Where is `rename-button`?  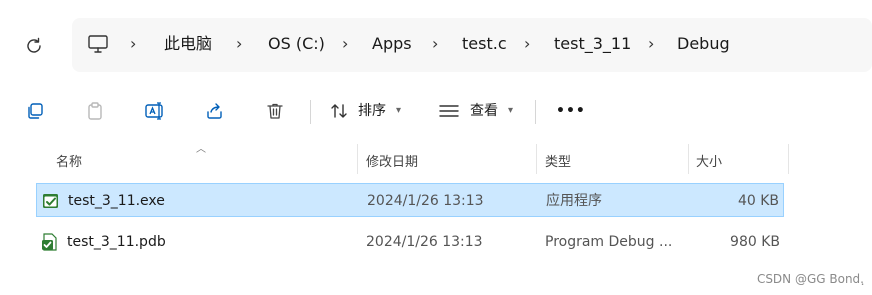 rename-button is located at coordinates (155, 111).